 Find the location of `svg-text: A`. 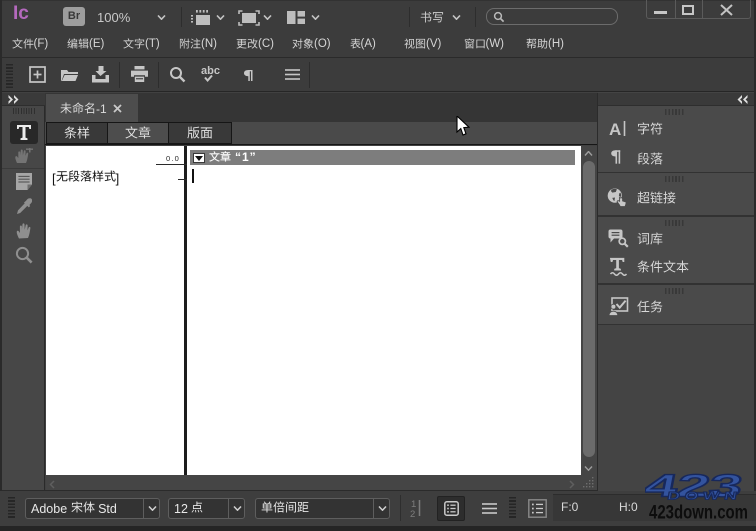

svg-text: A is located at coordinates (615, 128).